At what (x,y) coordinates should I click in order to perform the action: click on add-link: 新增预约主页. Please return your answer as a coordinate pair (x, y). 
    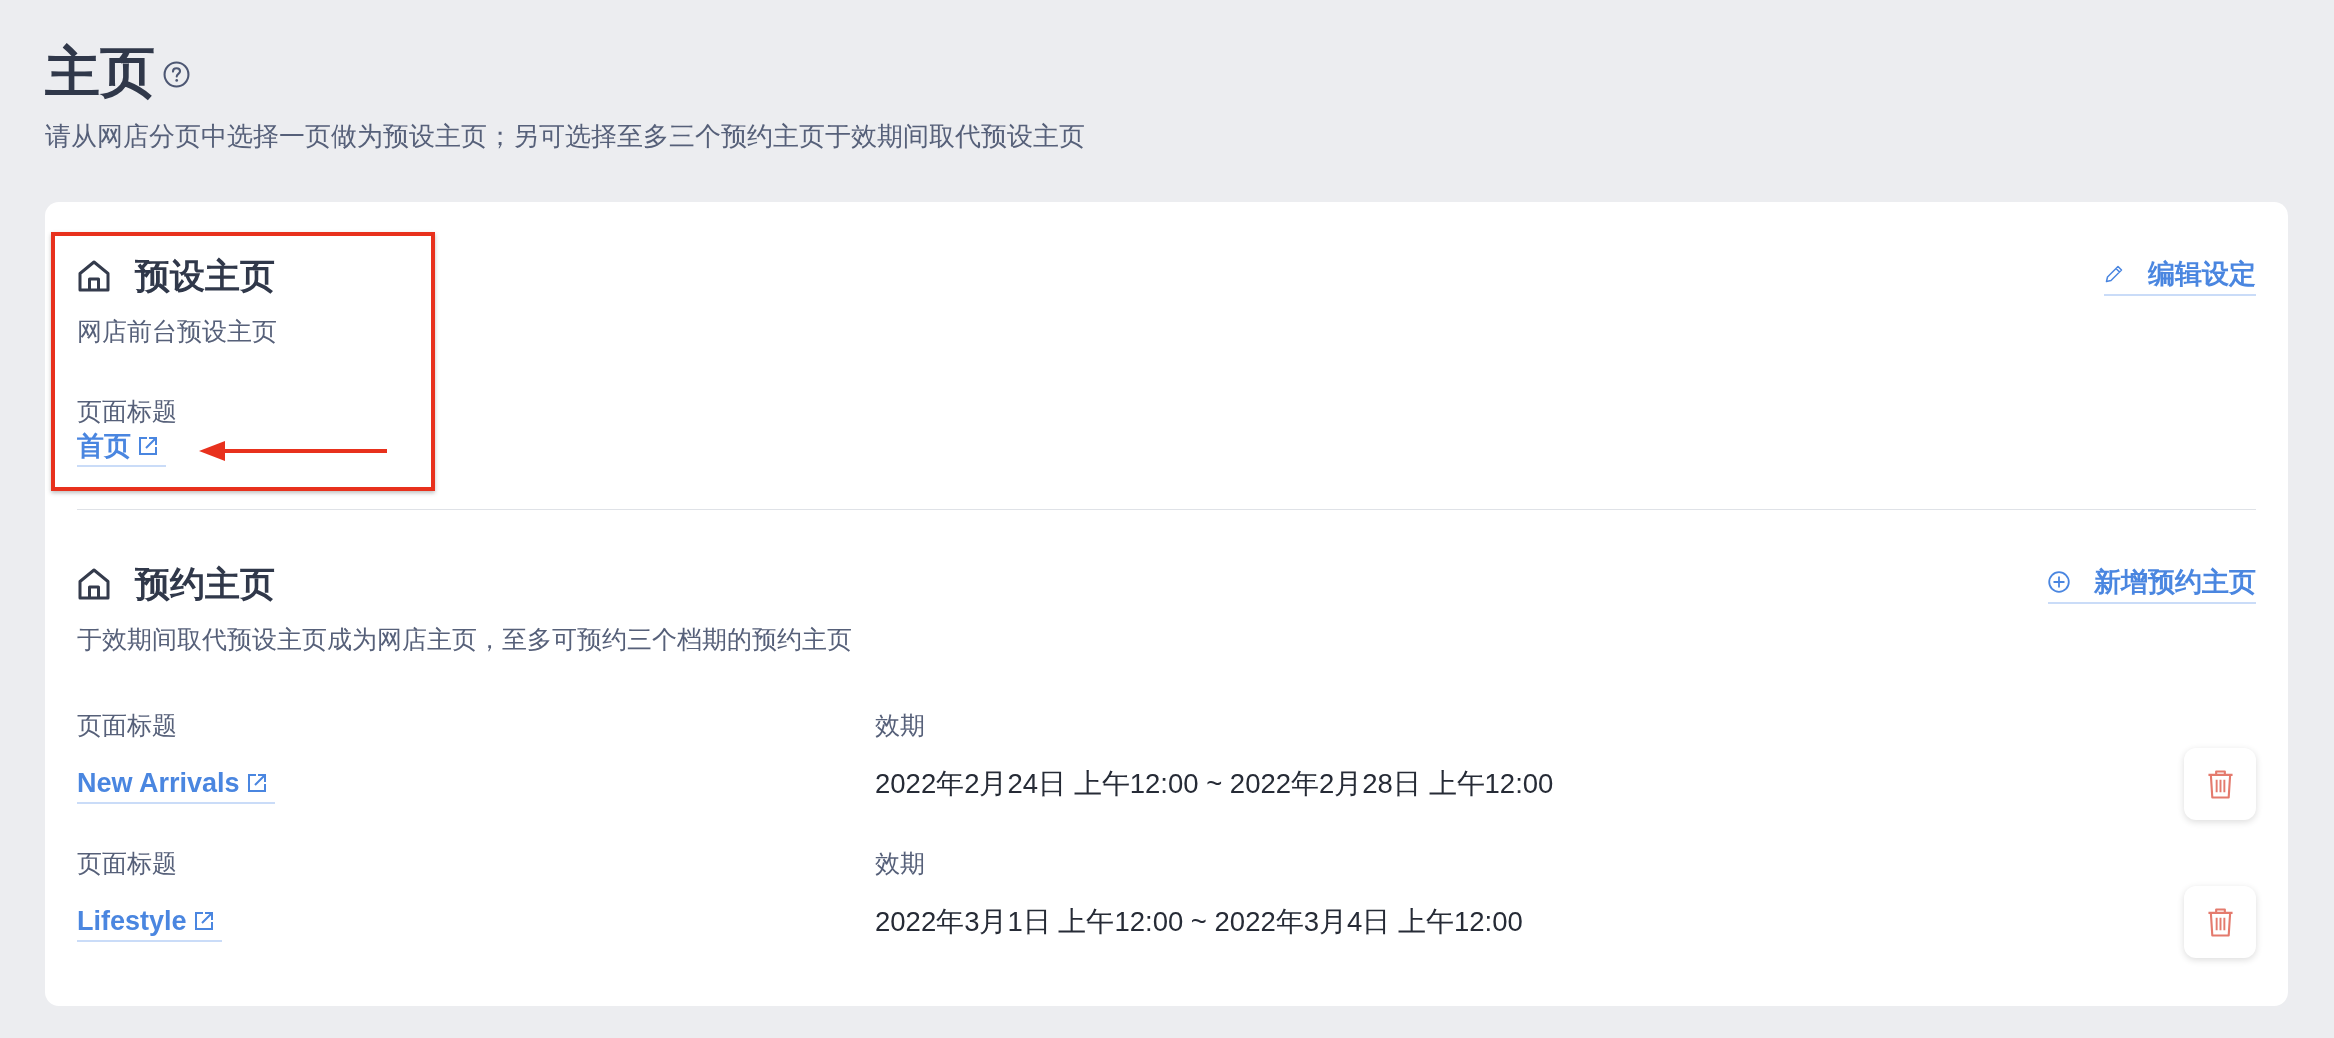
    Looking at the image, I should click on (2152, 584).